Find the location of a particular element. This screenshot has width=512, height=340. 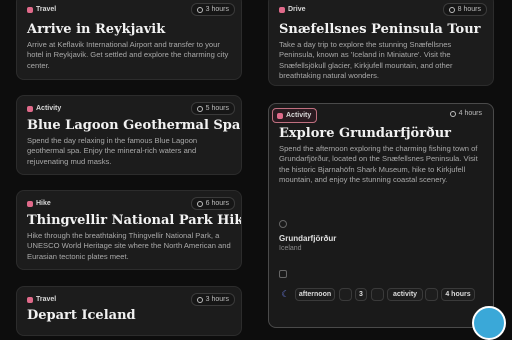

day-chip: 3 is located at coordinates (361, 294).